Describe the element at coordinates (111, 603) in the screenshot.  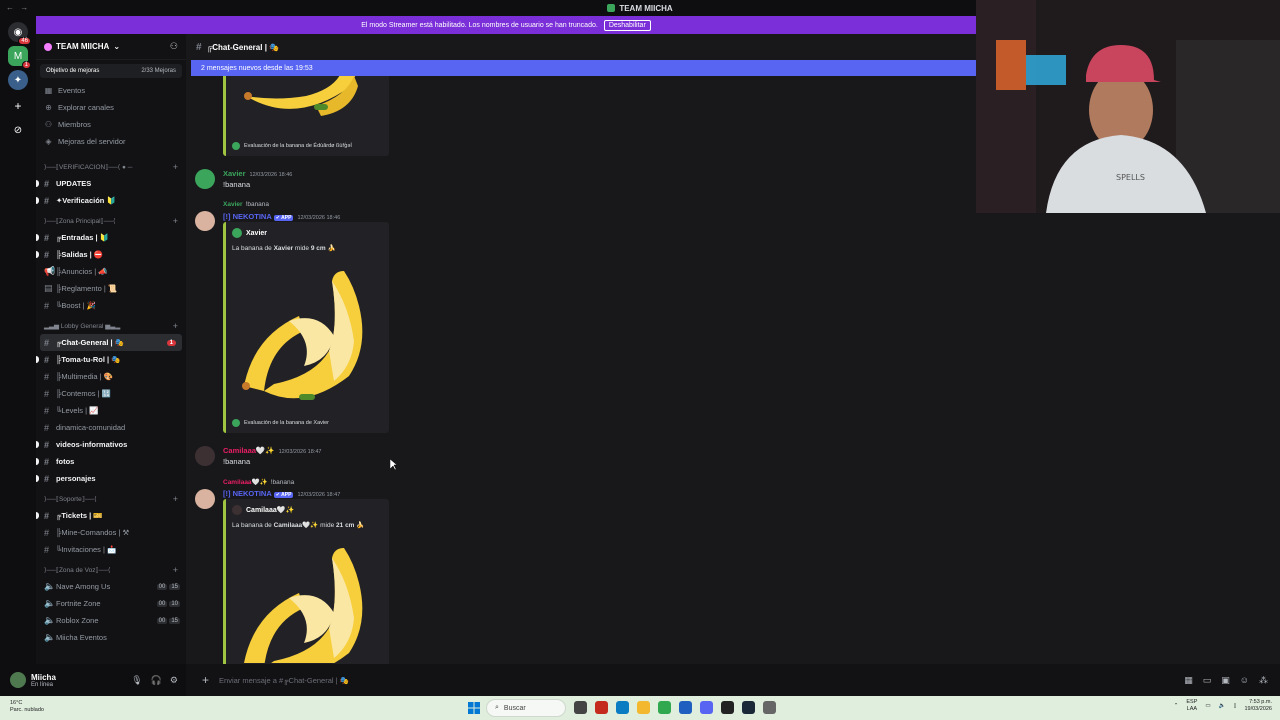
I see `voice-channel-fortnite: 🔈 Fortnite Zone 00 10` at that location.